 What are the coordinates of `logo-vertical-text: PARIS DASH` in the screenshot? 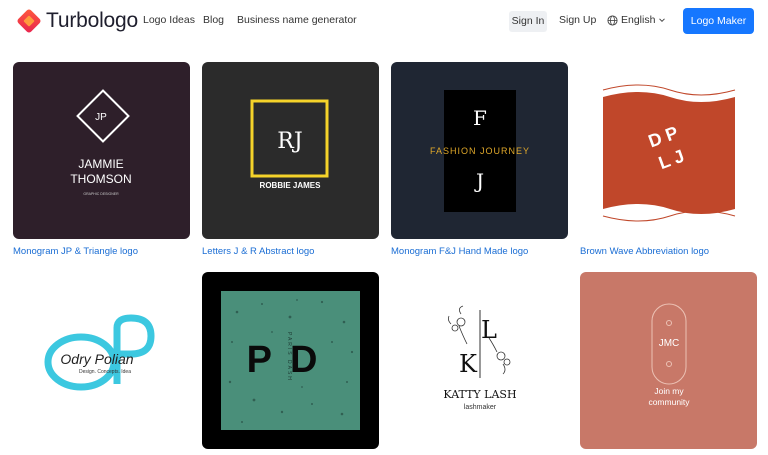 It's located at (289, 357).